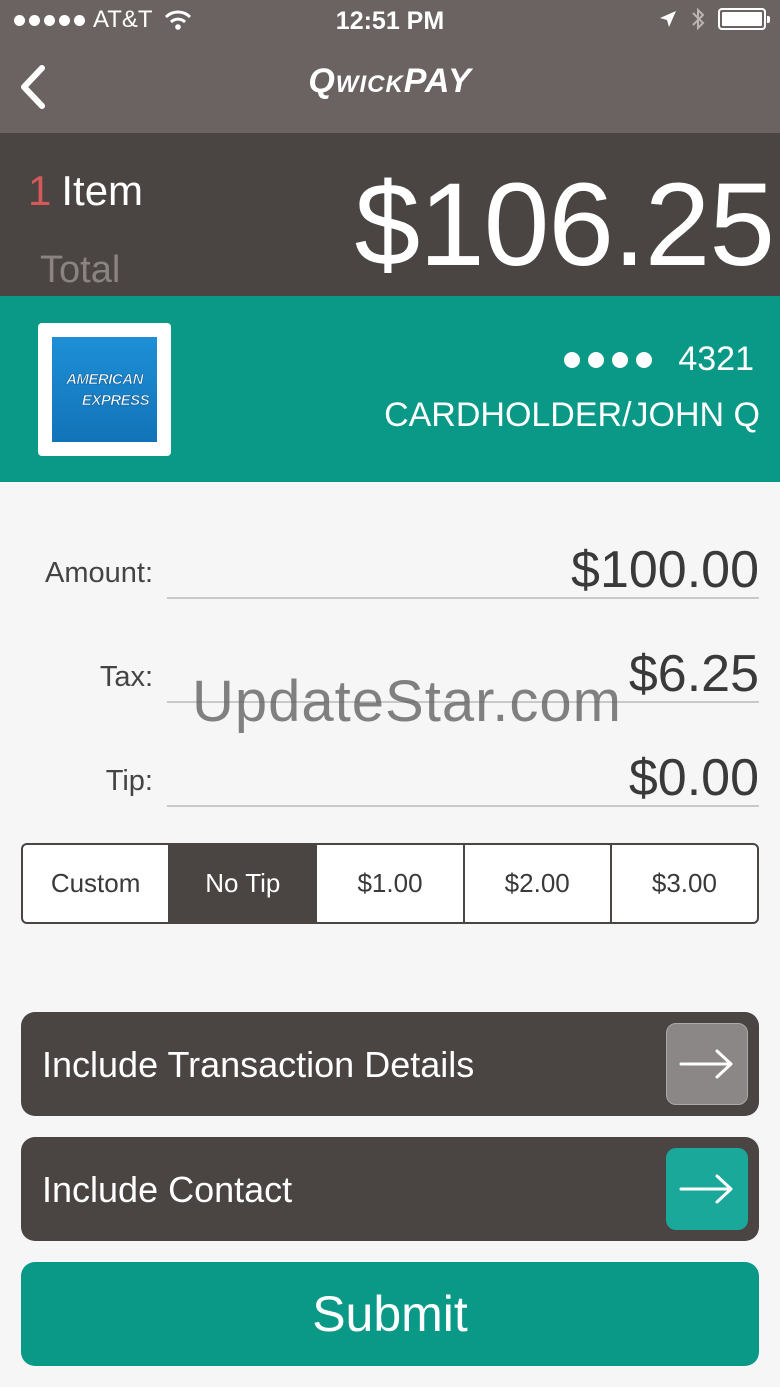  I want to click on cardholder-name: CARDHOLDER/JOHN Q, so click(572, 415).